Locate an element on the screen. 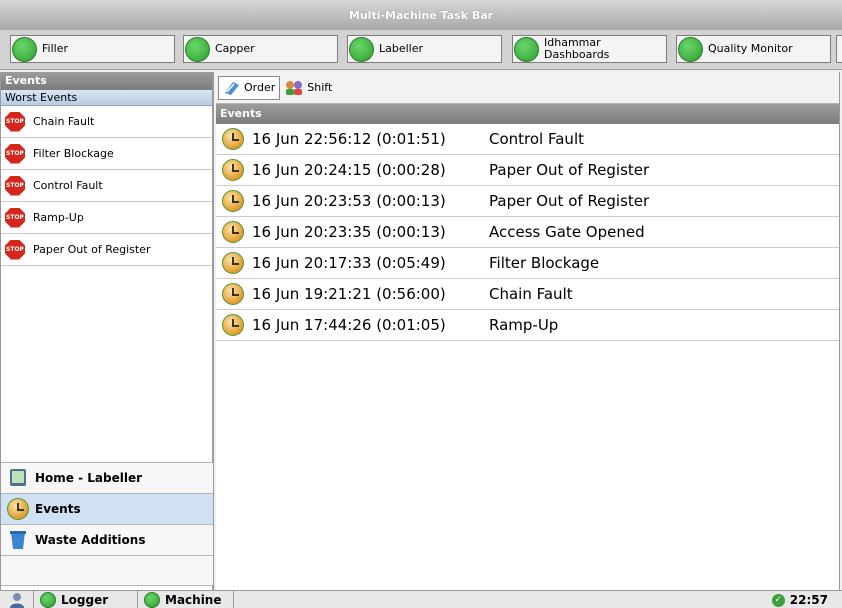 The width and height of the screenshot is (842, 608). machine-button-filler: Filler is located at coordinates (92, 49).